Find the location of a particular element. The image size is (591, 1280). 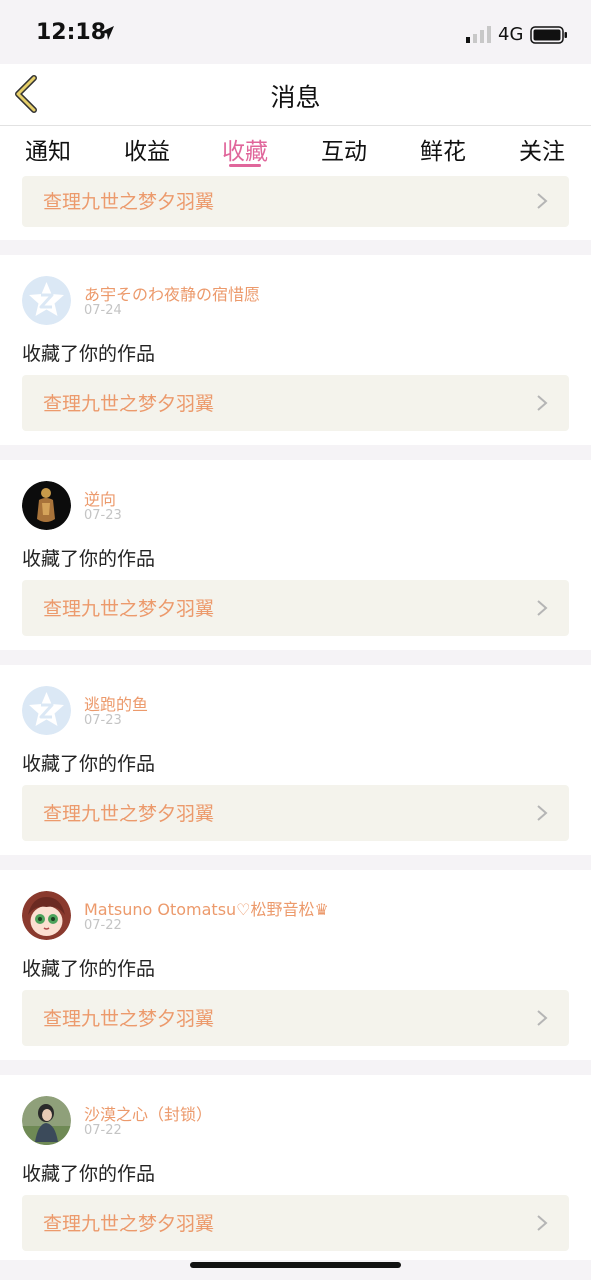

notification-card: 逃跑的鱼 07-23 收藏了你的作品 查理九世之梦夕羽翼 is located at coordinates (295, 760).